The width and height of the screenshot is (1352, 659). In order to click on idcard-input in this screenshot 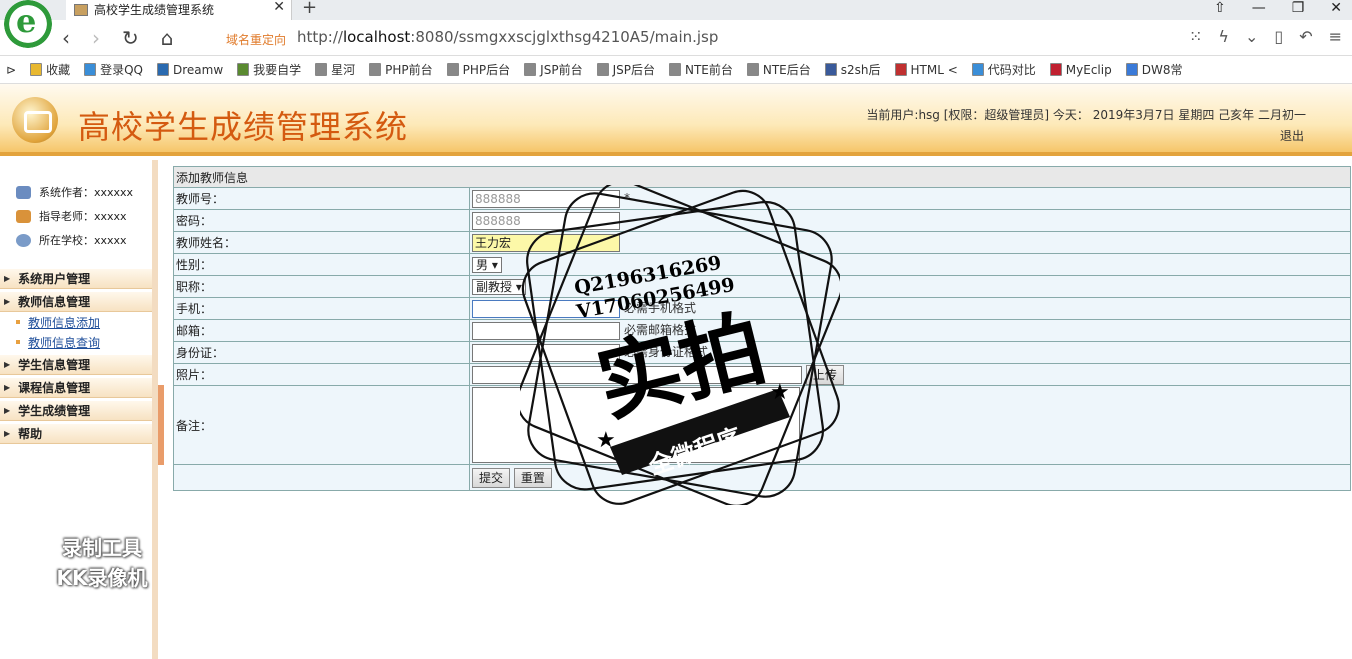, I will do `click(546, 352)`.